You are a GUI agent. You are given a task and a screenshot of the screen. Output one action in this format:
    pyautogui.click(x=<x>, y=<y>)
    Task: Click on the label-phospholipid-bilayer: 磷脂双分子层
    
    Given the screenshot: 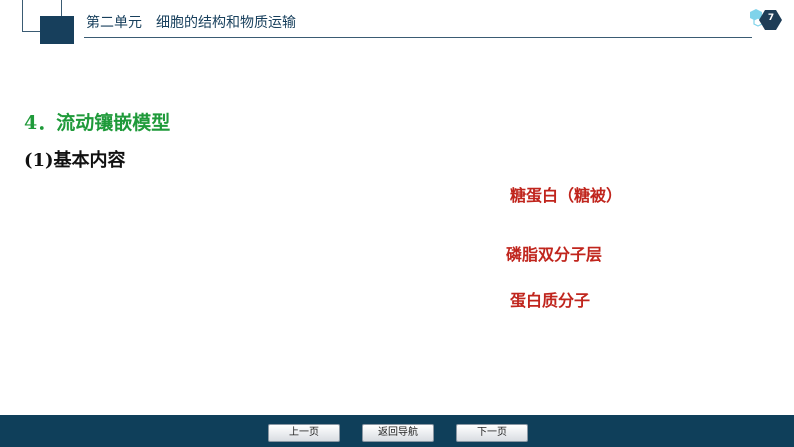 What is the action you would take?
    pyautogui.click(x=554, y=254)
    